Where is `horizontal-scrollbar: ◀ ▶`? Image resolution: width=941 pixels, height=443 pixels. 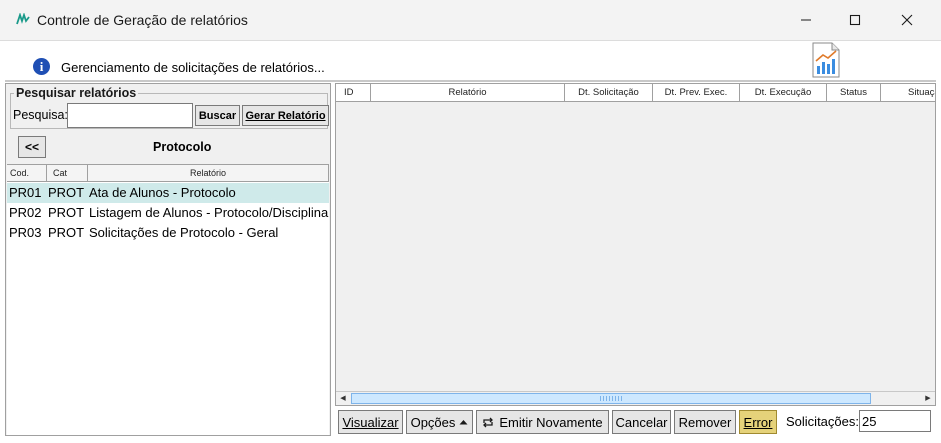 horizontal-scrollbar: ◀ ▶ is located at coordinates (635, 398).